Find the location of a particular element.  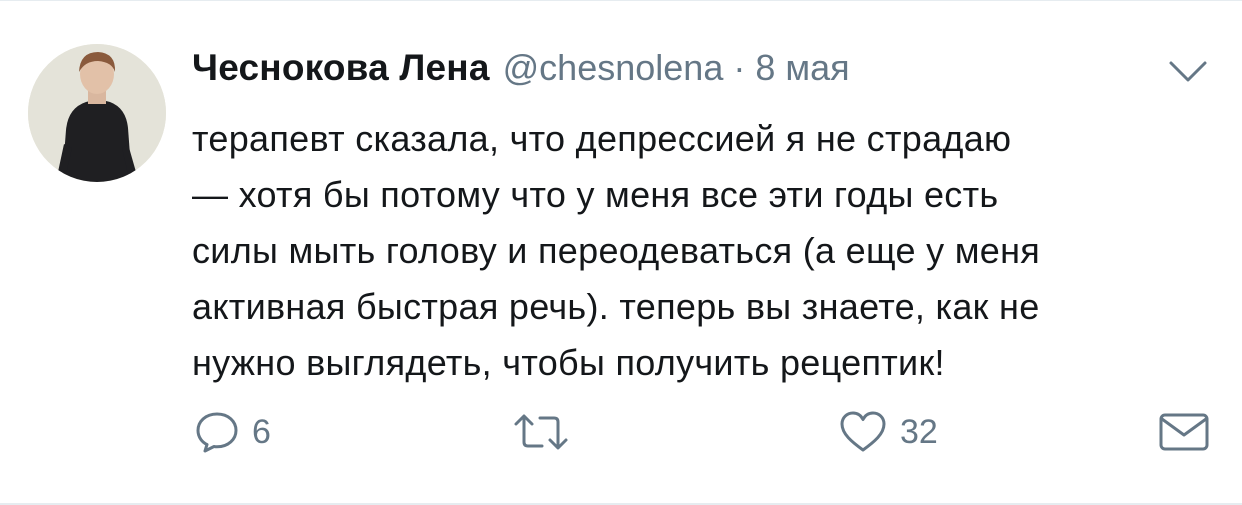

author-handle: @chesnolena is located at coordinates (613, 68).